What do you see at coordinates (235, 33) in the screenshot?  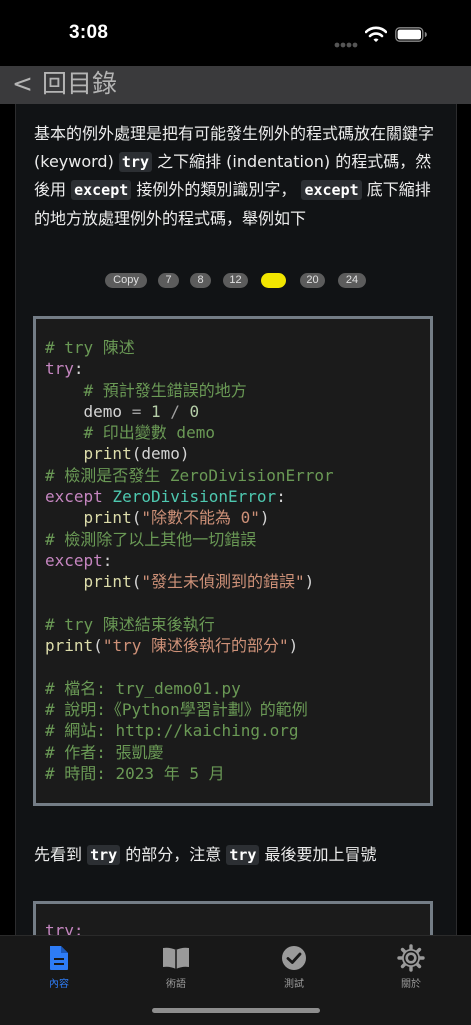 I see `status-bar: 3:08` at bounding box center [235, 33].